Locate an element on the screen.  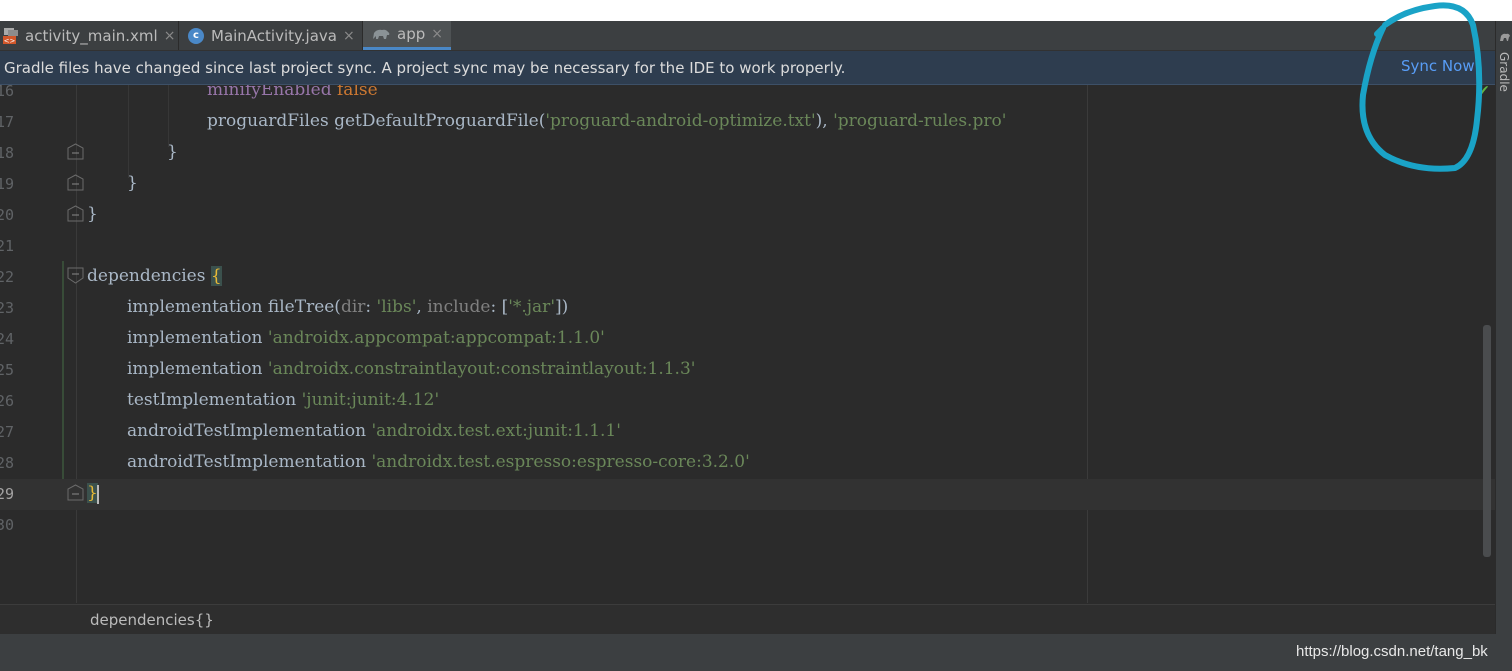
java-class-icon: c is located at coordinates (196, 35).